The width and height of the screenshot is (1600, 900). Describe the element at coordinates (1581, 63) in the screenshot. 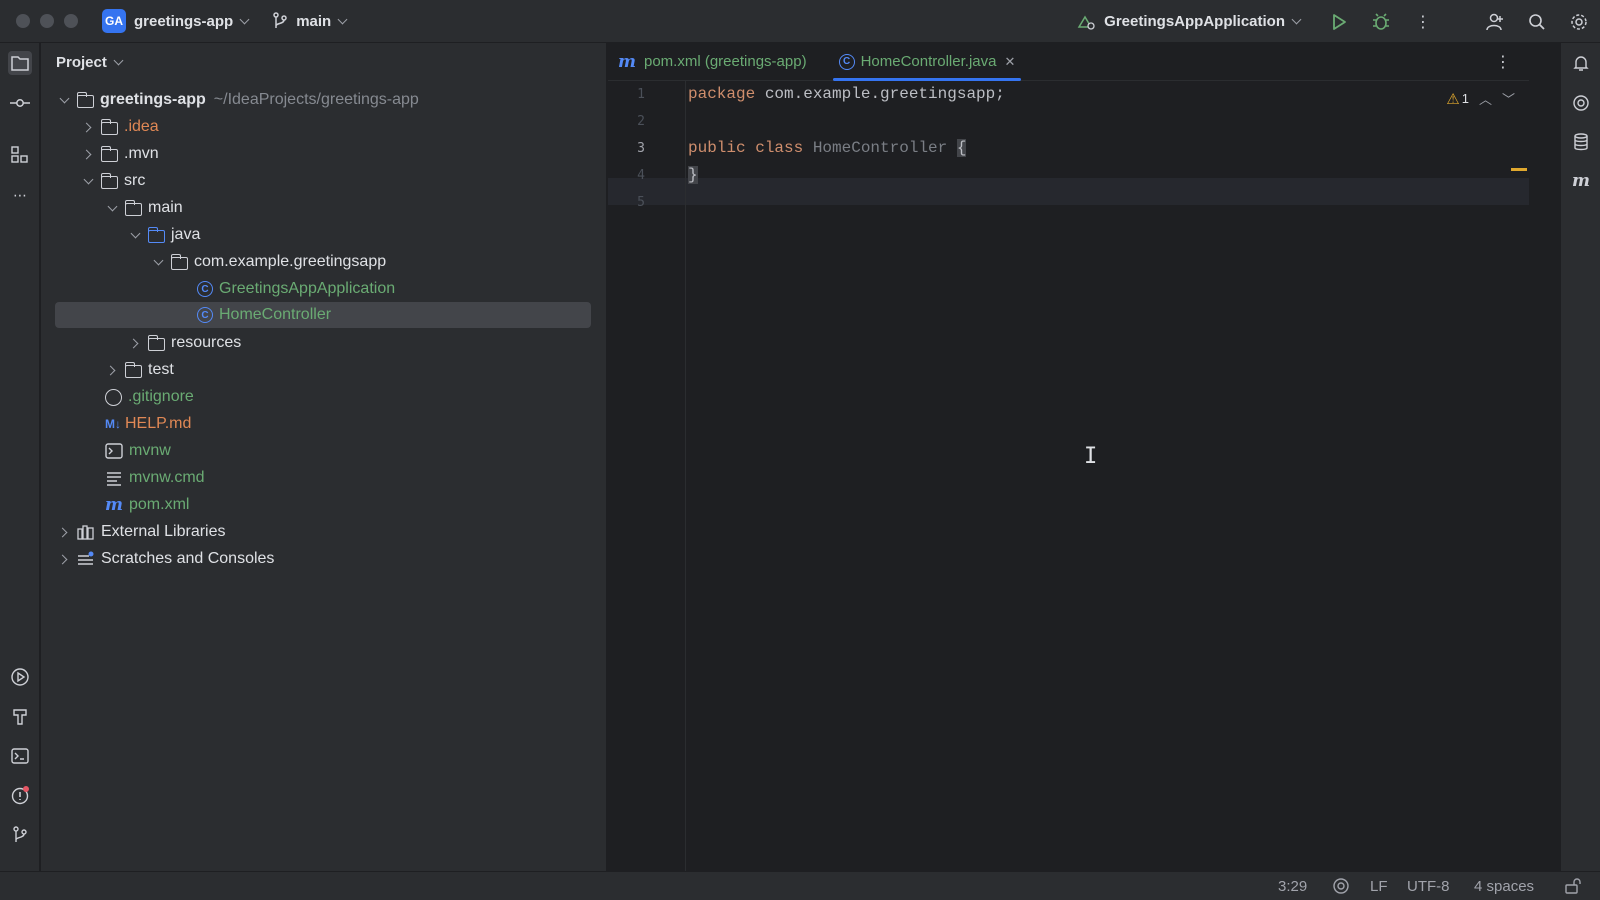

I see `notifications-icon` at that location.